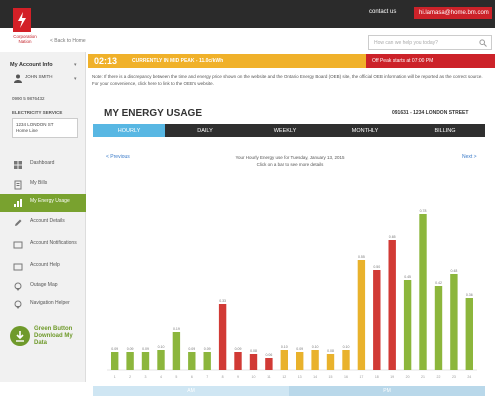  I want to click on x-tick-label: 8, so click(223, 377).